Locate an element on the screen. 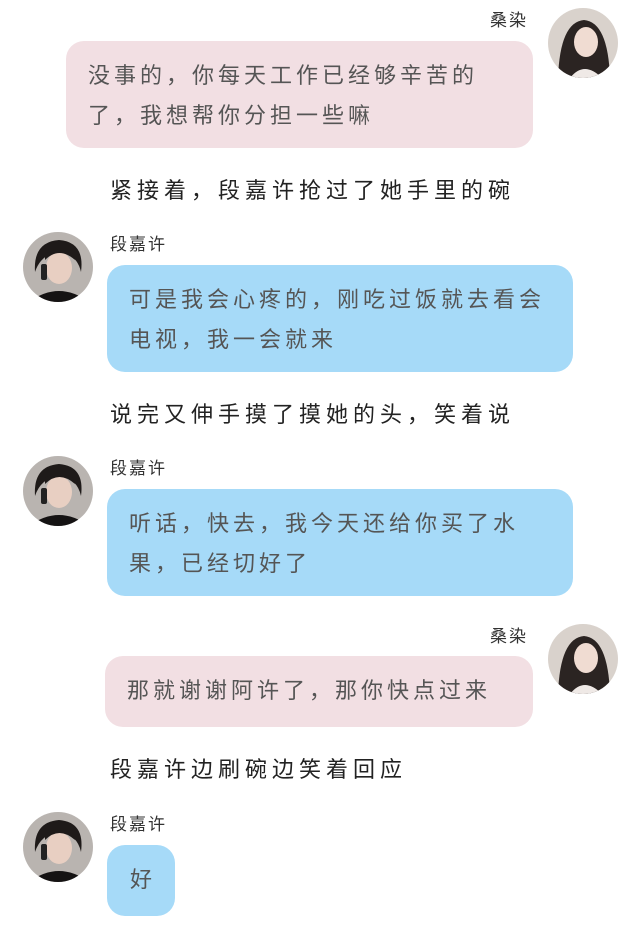 The image size is (640, 938). narration-text: 段嘉许边刷碗边笑着回应 is located at coordinates (259, 770).